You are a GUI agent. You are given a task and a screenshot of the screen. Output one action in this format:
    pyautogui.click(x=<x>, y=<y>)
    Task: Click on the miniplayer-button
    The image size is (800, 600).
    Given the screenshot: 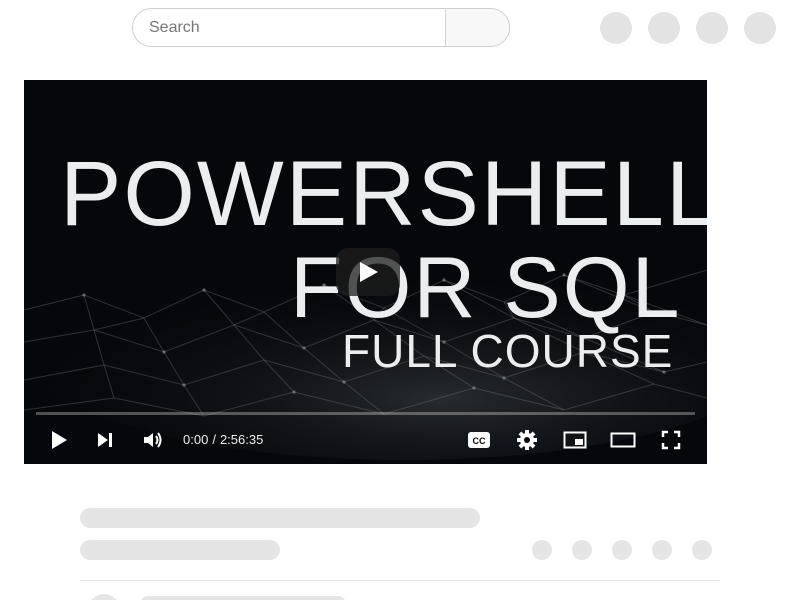 What is the action you would take?
    pyautogui.click(x=575, y=440)
    